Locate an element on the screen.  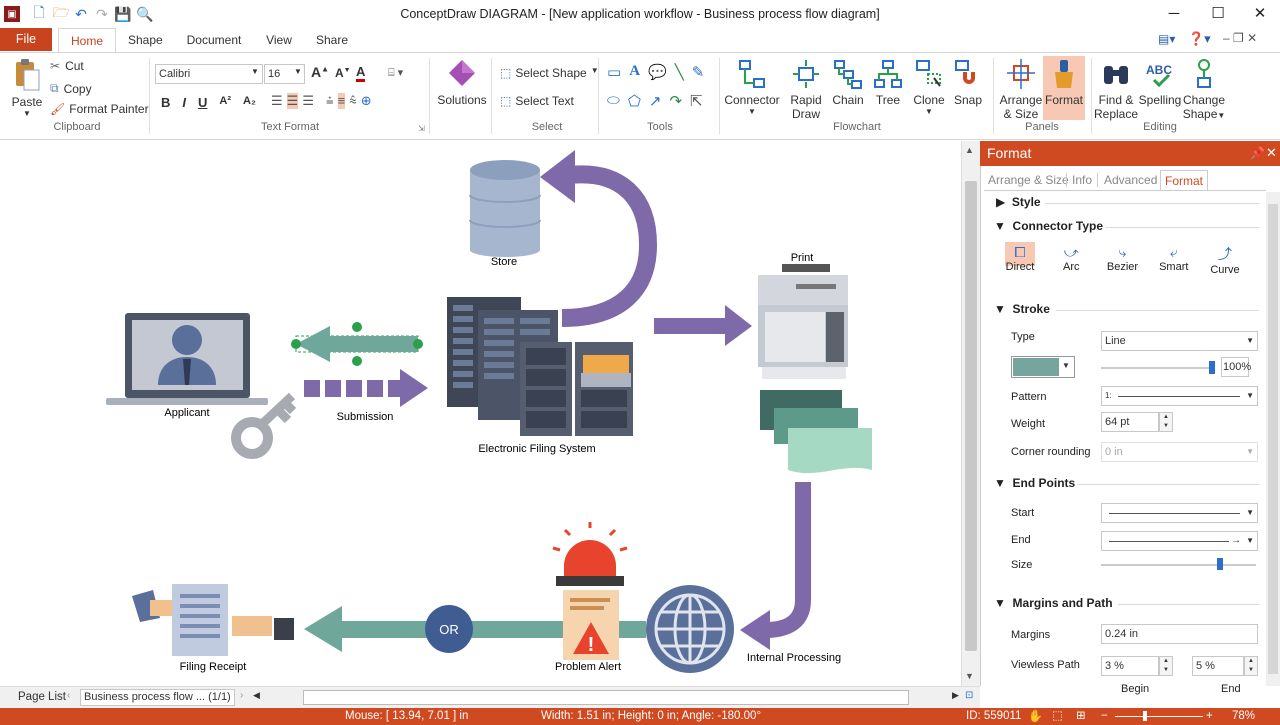
align-middle-icon: ≡ is located at coordinates (341, 101).